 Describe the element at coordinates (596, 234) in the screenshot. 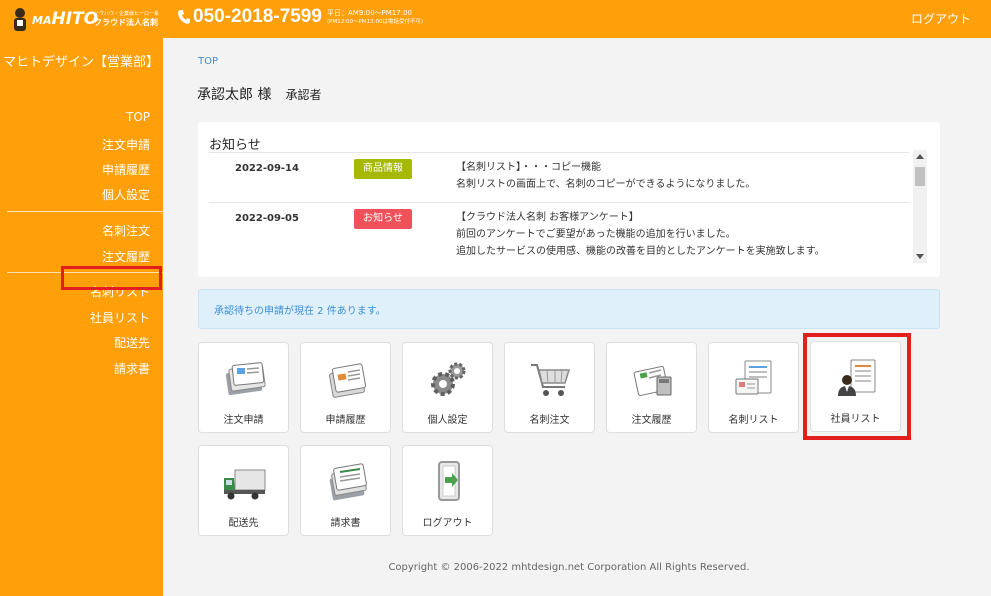

I see `notice-line: 前回のアンケートでご要望があった機能の追加を行いました。` at that location.